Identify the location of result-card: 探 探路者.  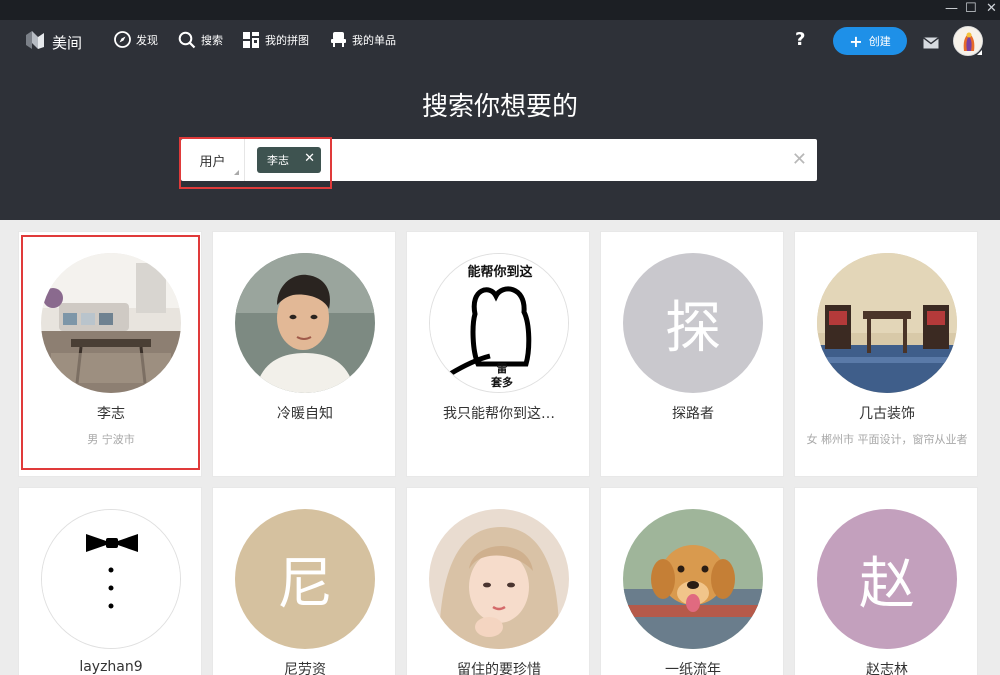
(692, 354).